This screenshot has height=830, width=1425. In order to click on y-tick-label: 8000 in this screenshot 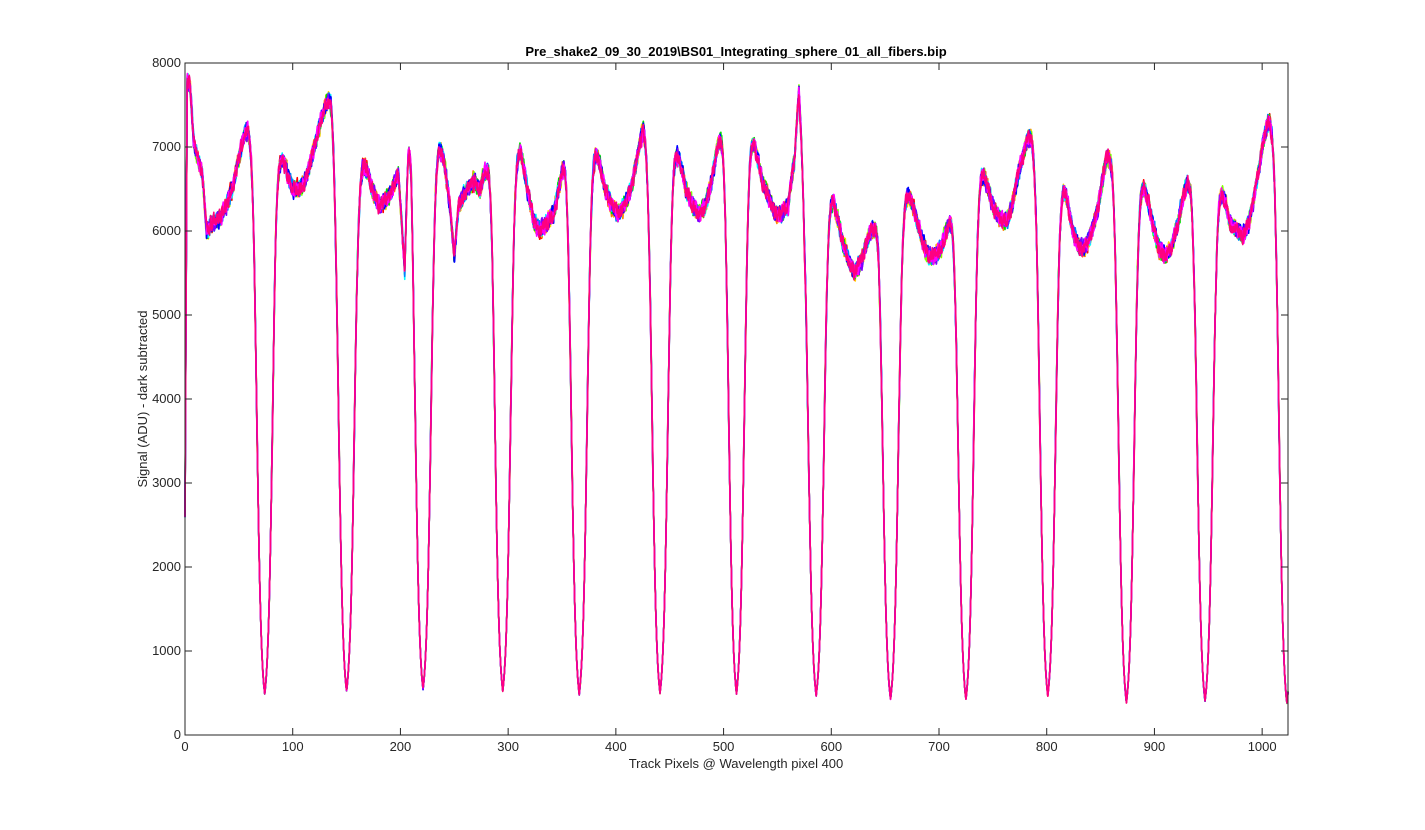, I will do `click(166, 62)`.